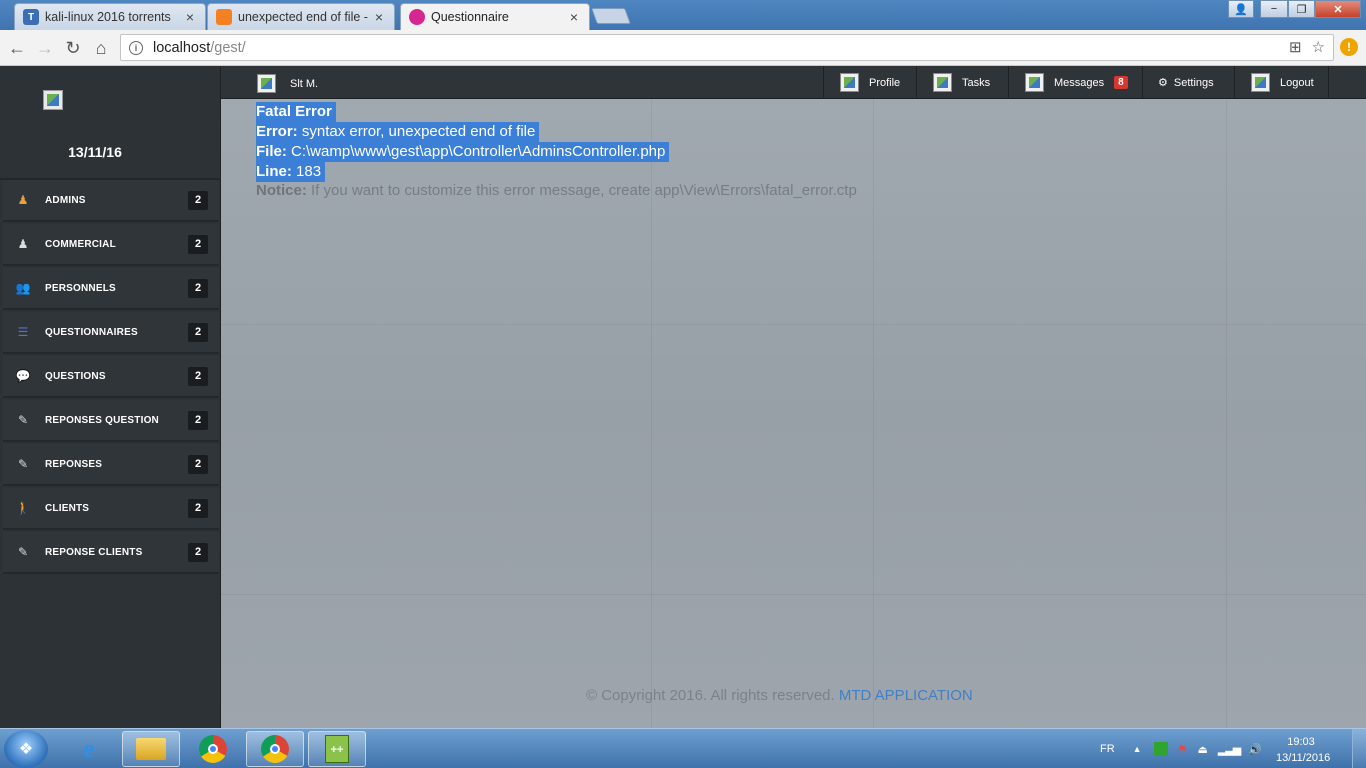  Describe the element at coordinates (1121, 82) in the screenshot. I see `messages-count-badge: 8` at that location.